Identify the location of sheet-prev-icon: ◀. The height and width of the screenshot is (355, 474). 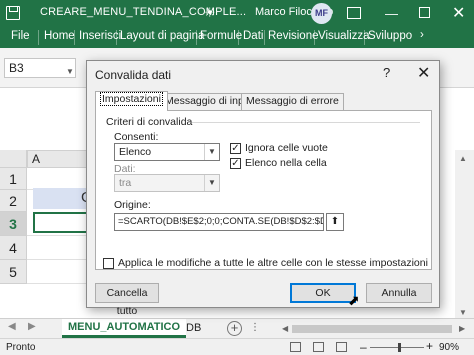
(12, 326).